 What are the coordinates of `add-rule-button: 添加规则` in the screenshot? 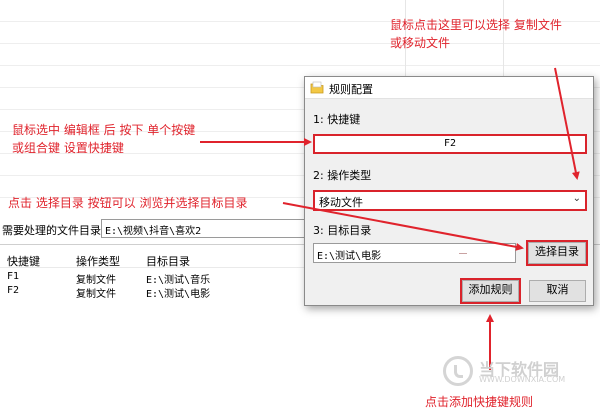 It's located at (490, 291).